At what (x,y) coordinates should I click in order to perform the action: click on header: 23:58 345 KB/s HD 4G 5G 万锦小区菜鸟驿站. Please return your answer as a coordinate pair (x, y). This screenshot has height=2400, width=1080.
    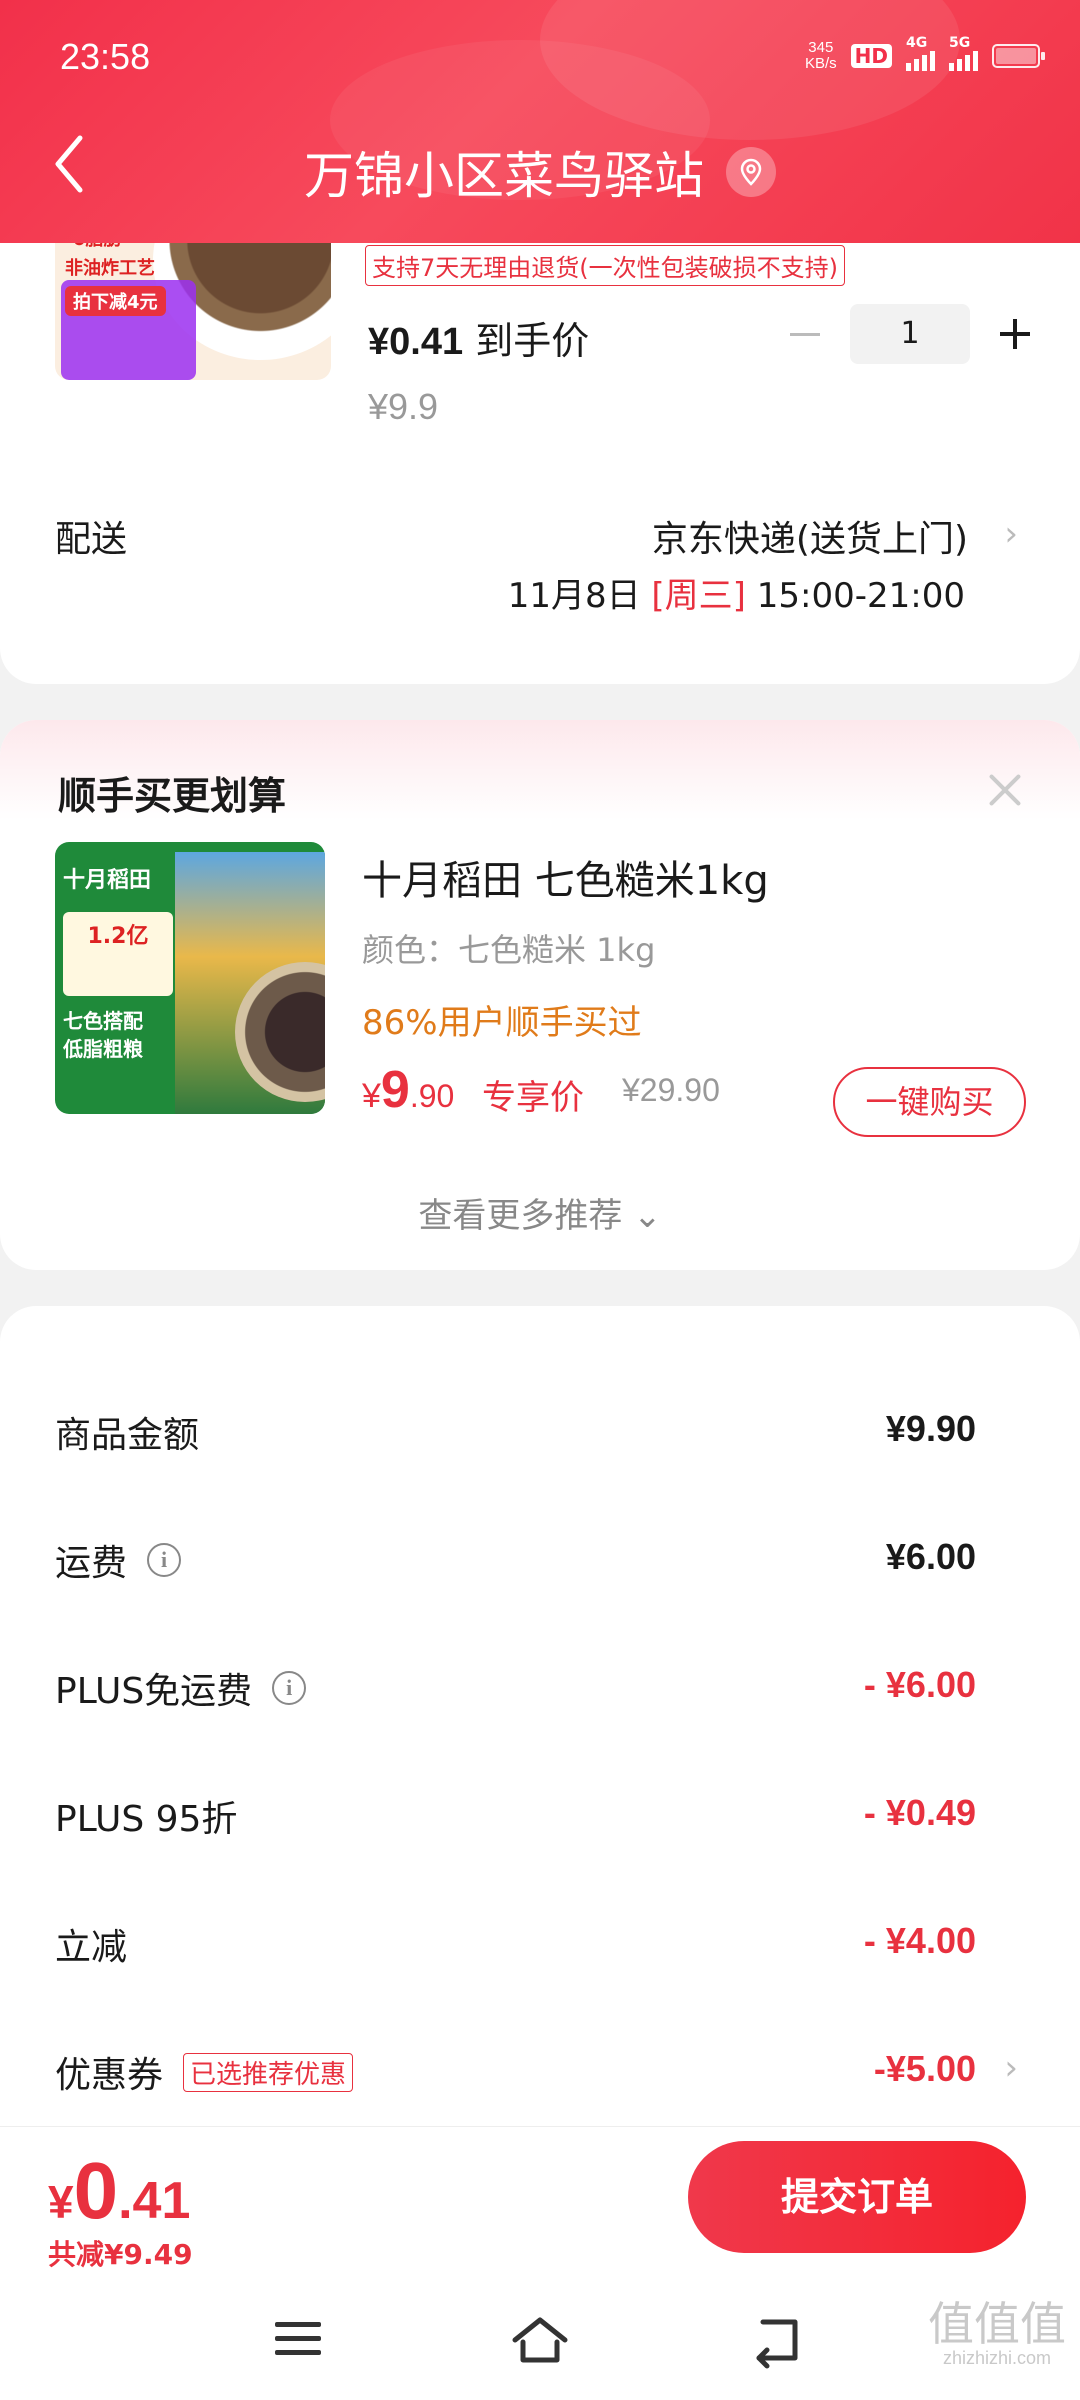
    Looking at the image, I should click on (540, 121).